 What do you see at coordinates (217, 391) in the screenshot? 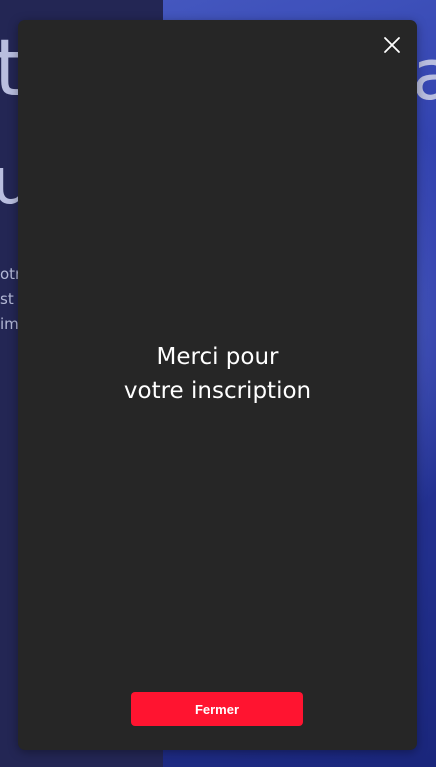
I see `message-line-2: votre inscription` at bounding box center [217, 391].